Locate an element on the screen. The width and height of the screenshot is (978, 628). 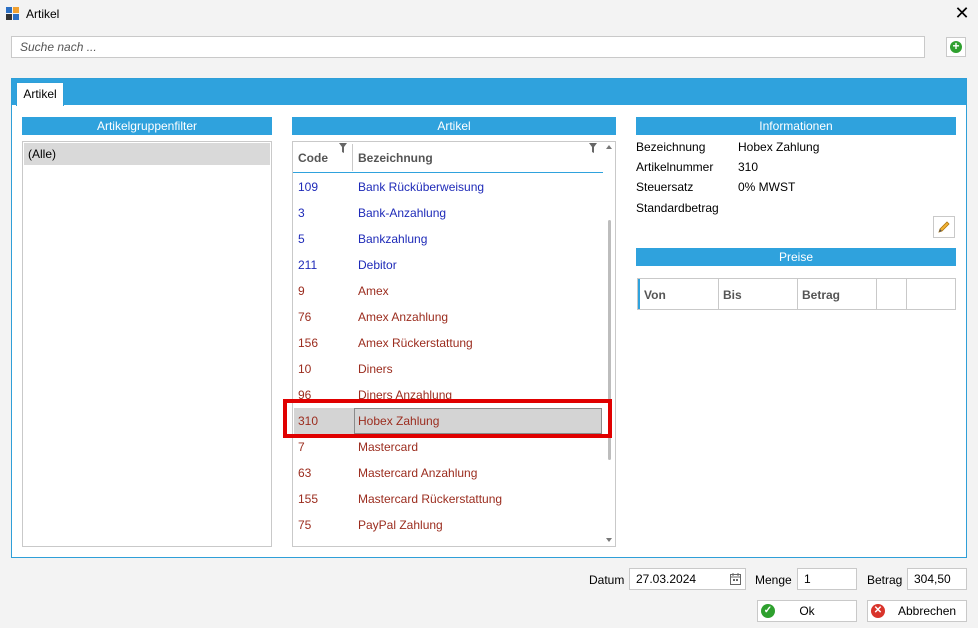
row-bezeichnung: Bank Rücküberweisung is located at coordinates (421, 187).